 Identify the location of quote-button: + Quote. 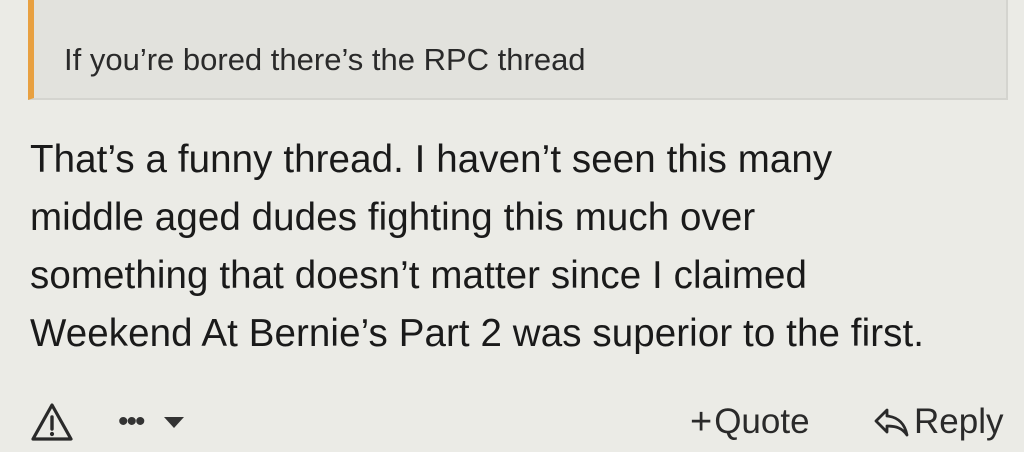
(750, 422).